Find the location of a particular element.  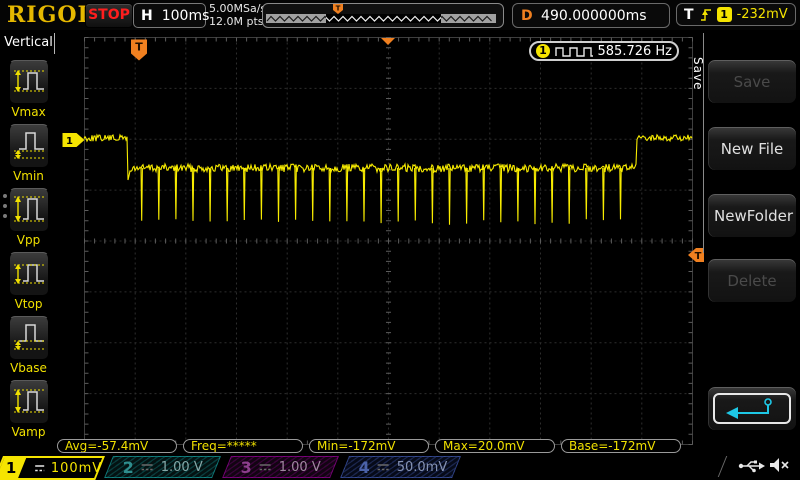

measurement-avg: Avg=-57.4mV is located at coordinates (117, 446).